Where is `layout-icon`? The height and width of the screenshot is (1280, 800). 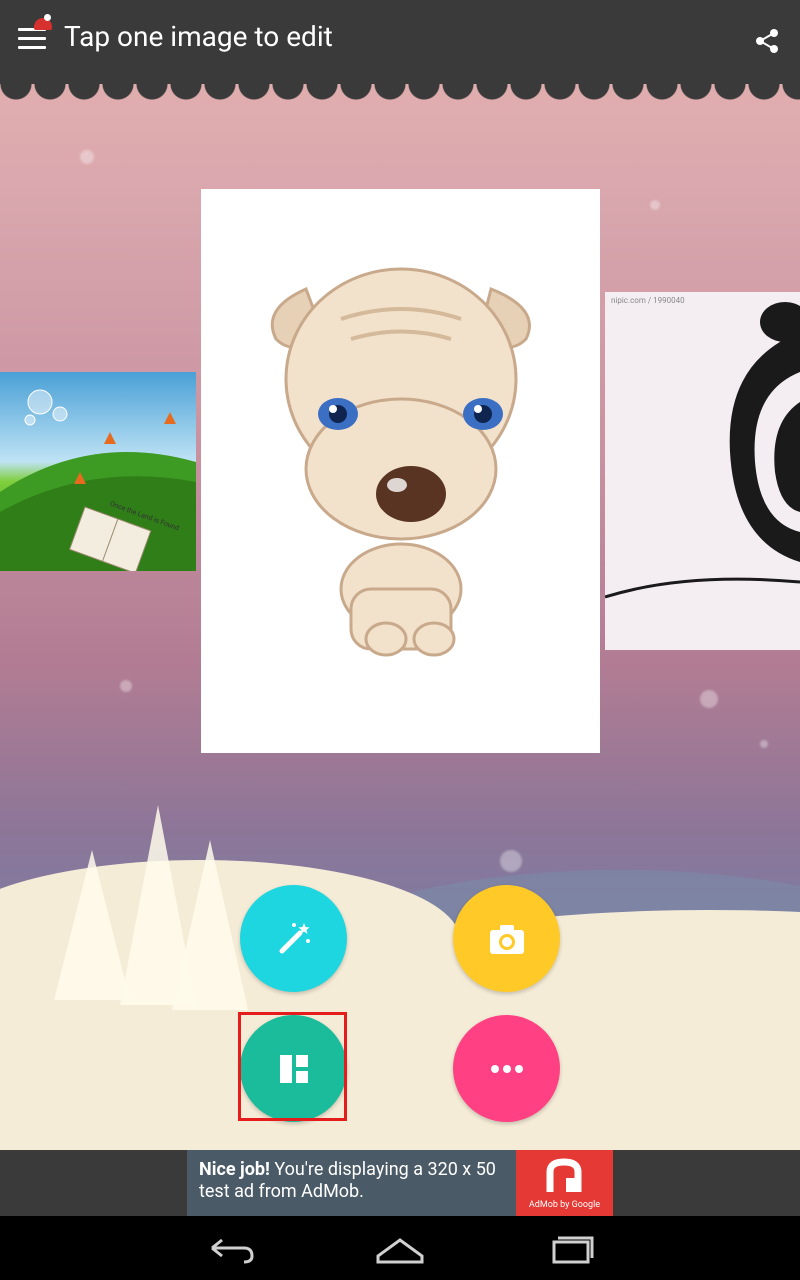 layout-icon is located at coordinates (293, 1068).